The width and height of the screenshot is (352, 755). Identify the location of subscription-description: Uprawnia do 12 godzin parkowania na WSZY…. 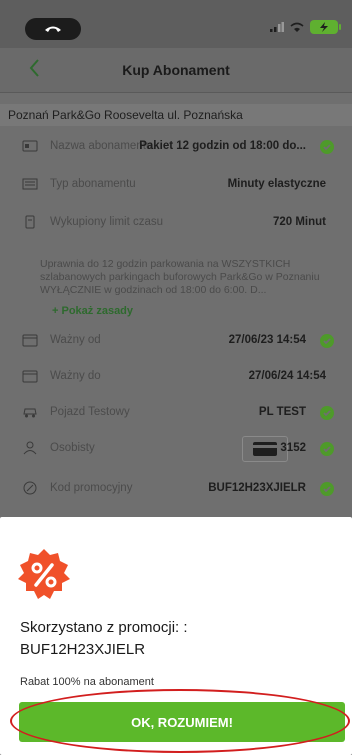
(180, 277).